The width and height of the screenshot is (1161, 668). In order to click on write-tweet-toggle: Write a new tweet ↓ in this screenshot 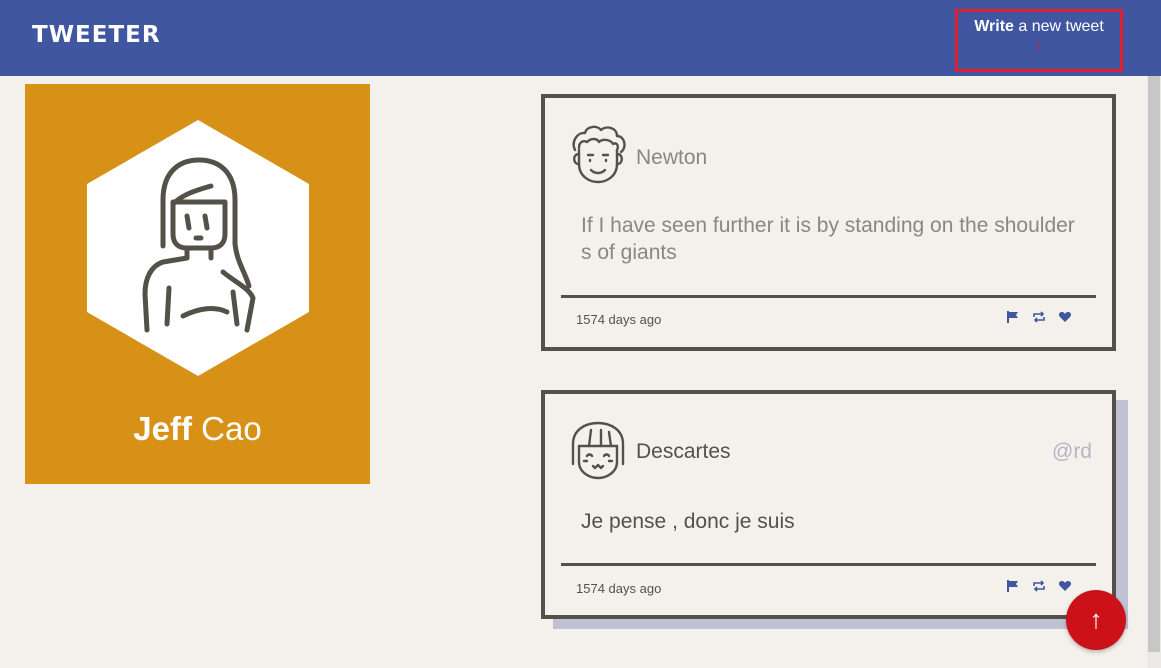, I will do `click(1039, 40)`.